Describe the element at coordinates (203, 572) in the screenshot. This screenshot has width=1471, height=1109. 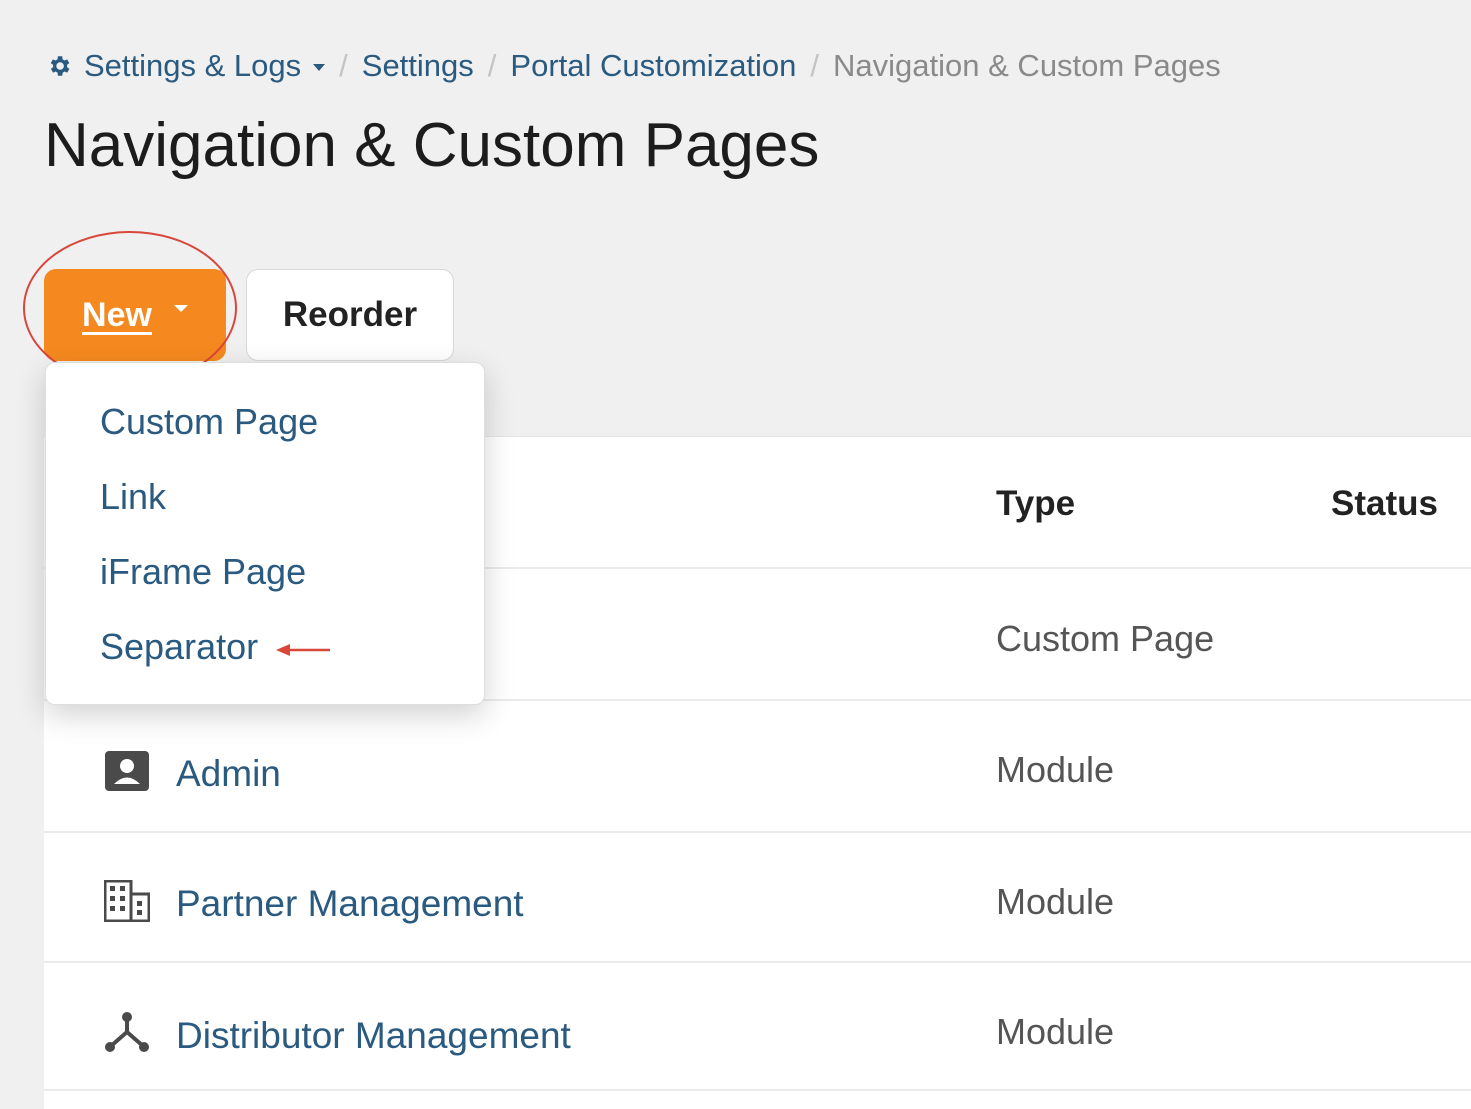
I see `menu-item-iframe-page: iFrame Page` at that location.